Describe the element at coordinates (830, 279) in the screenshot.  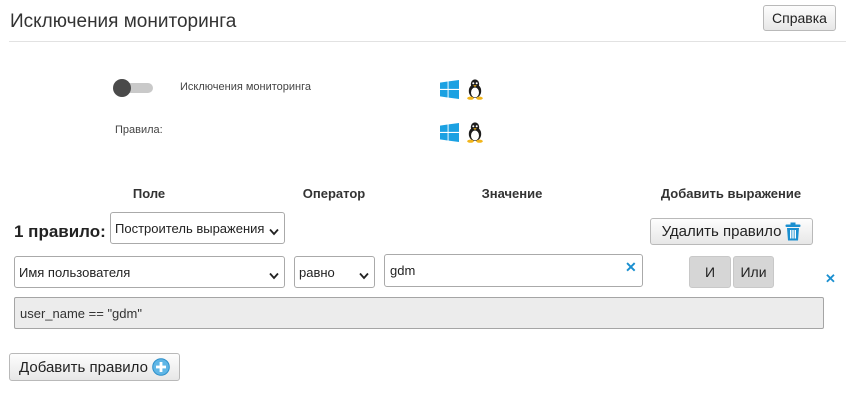
I see `remove-row-icon: ✕` at that location.